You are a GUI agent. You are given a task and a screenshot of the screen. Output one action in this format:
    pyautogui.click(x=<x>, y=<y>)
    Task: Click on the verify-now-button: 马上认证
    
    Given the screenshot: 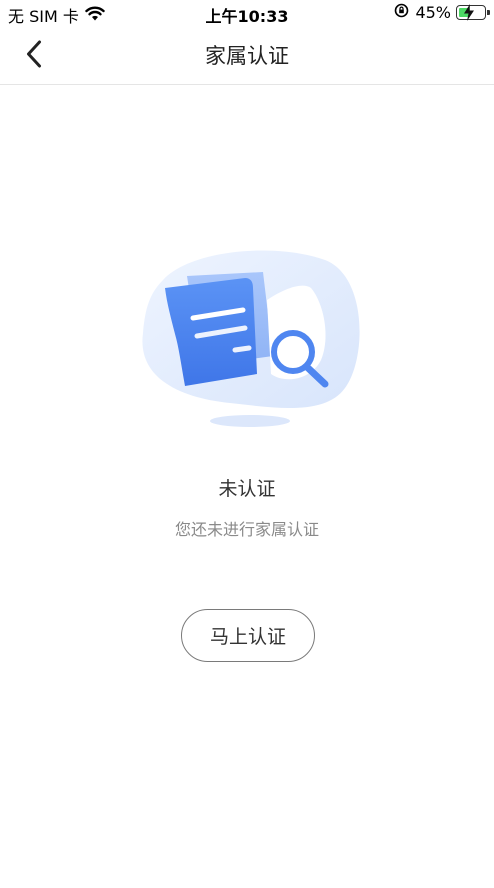 What is the action you would take?
    pyautogui.click(x=248, y=635)
    